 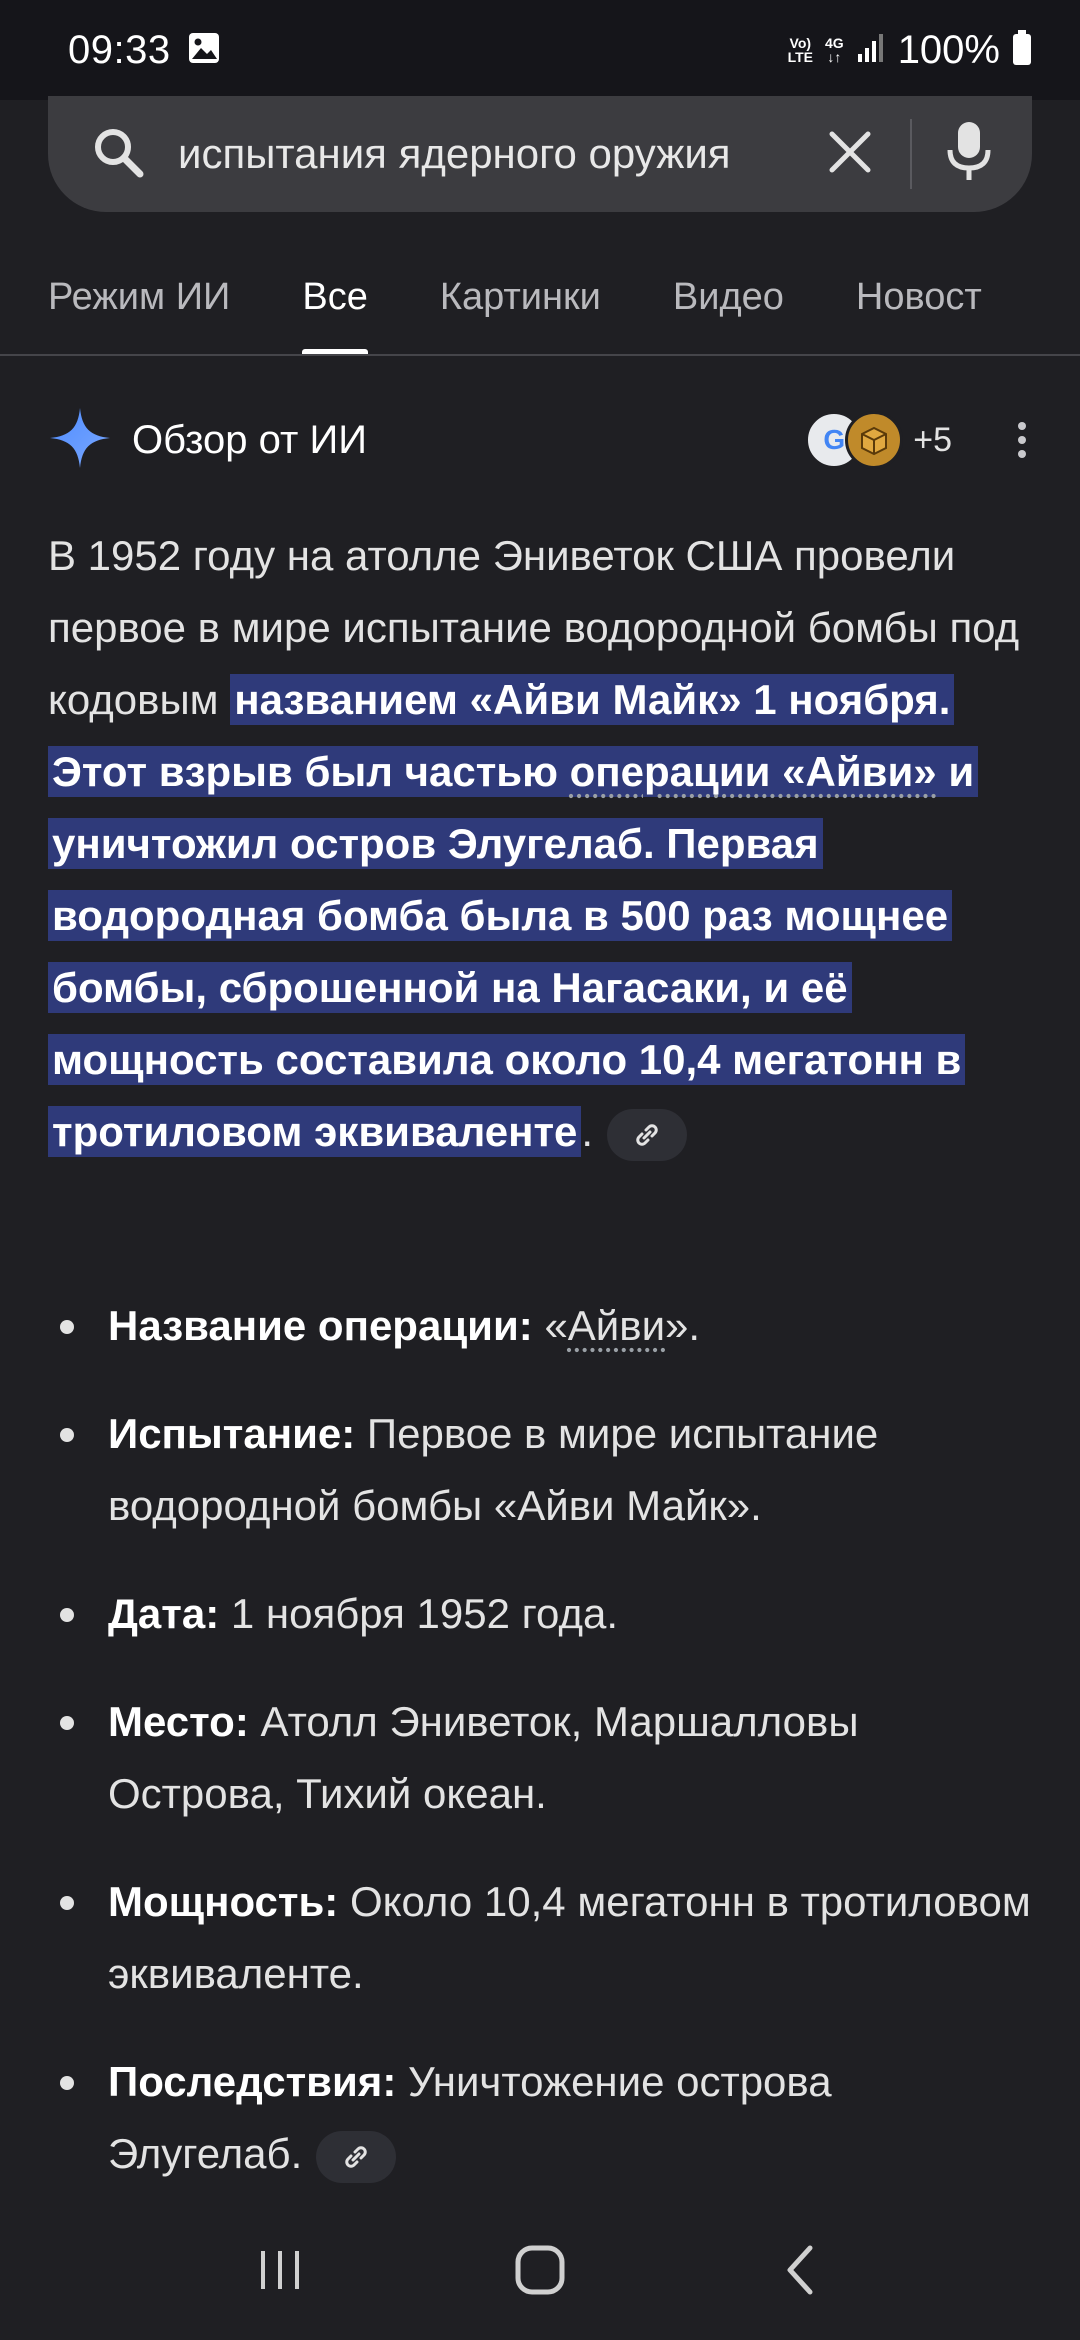 I want to click on overview-end: ., so click(x=587, y=1131).